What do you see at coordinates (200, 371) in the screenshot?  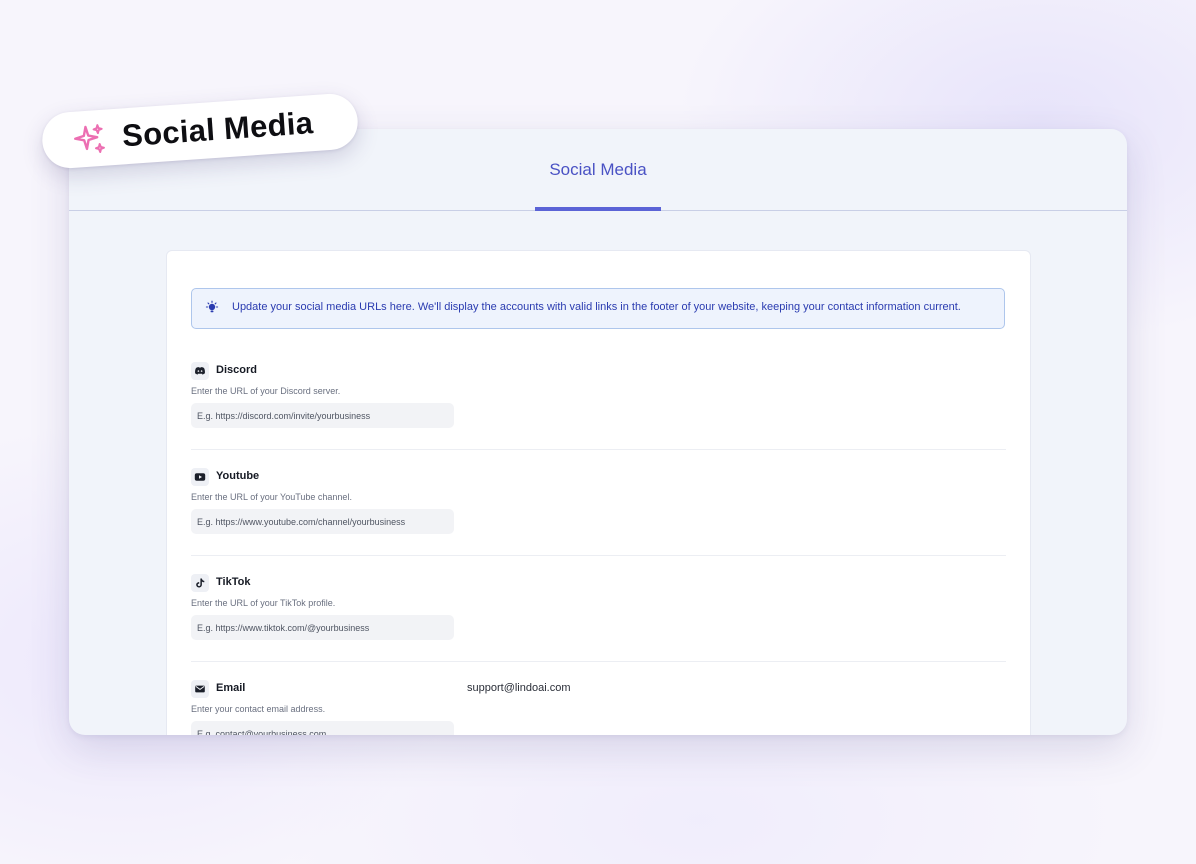 I see `discord-icon` at bounding box center [200, 371].